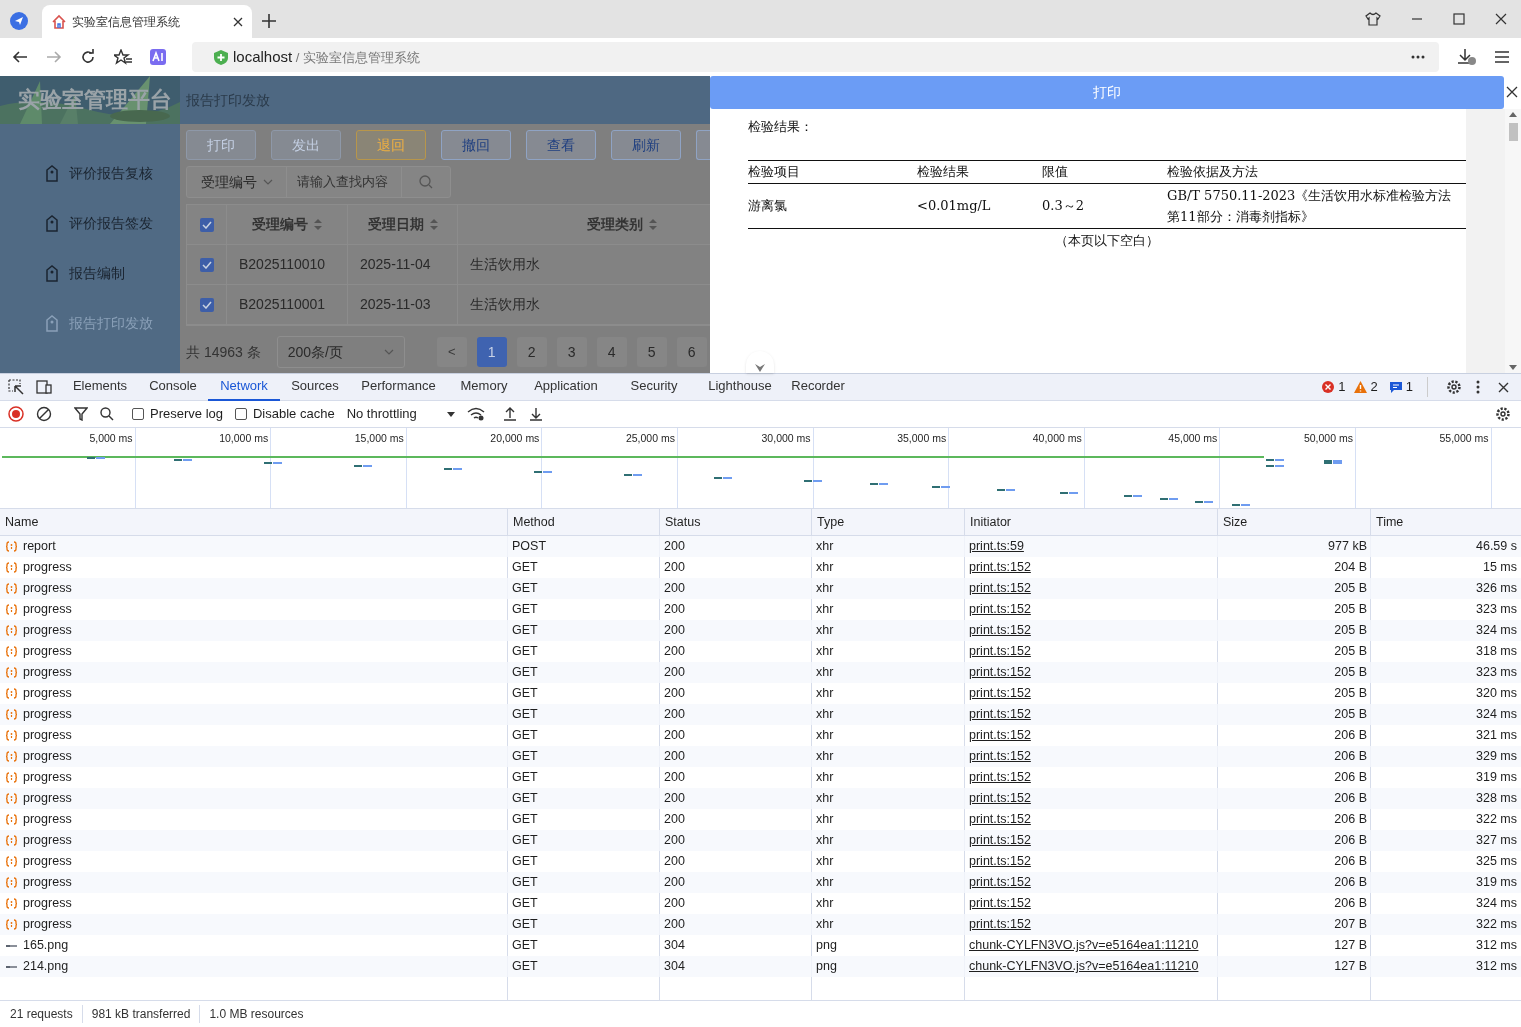  What do you see at coordinates (815, 57) in the screenshot?
I see `address-bar: localhost / 实验室信息管理系统` at bounding box center [815, 57].